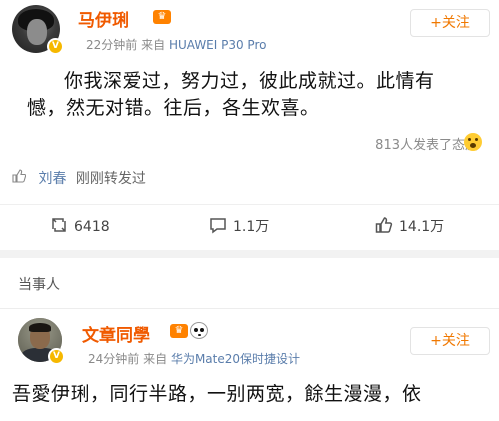 The height and width of the screenshot is (421, 499). I want to click on verified-badge-icon: V, so click(55, 46).